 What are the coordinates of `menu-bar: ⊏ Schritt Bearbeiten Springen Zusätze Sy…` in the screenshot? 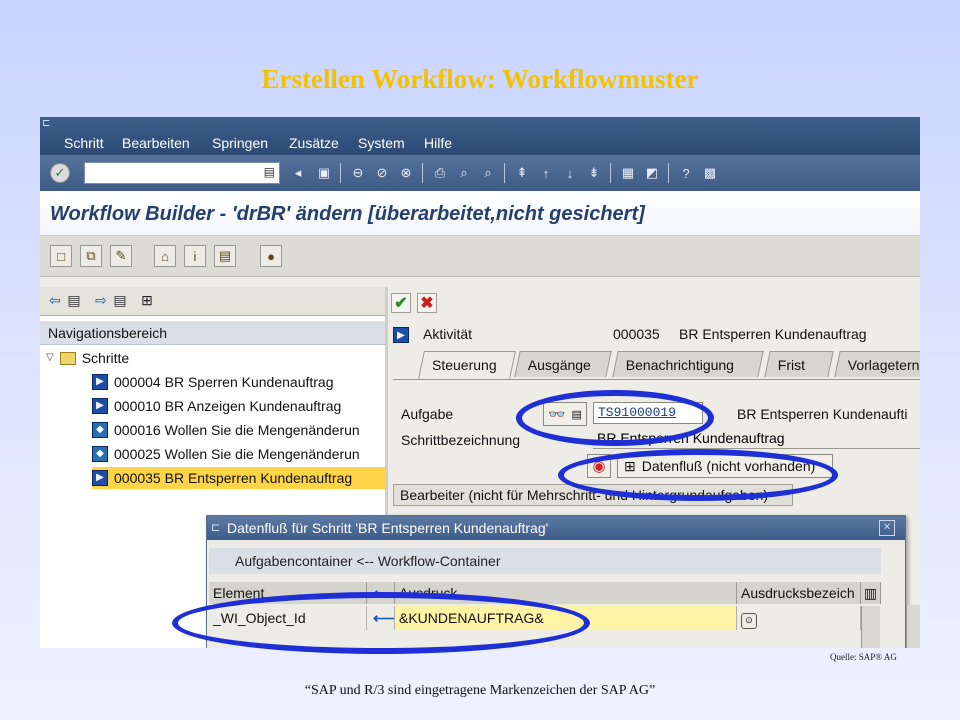 It's located at (480, 136).